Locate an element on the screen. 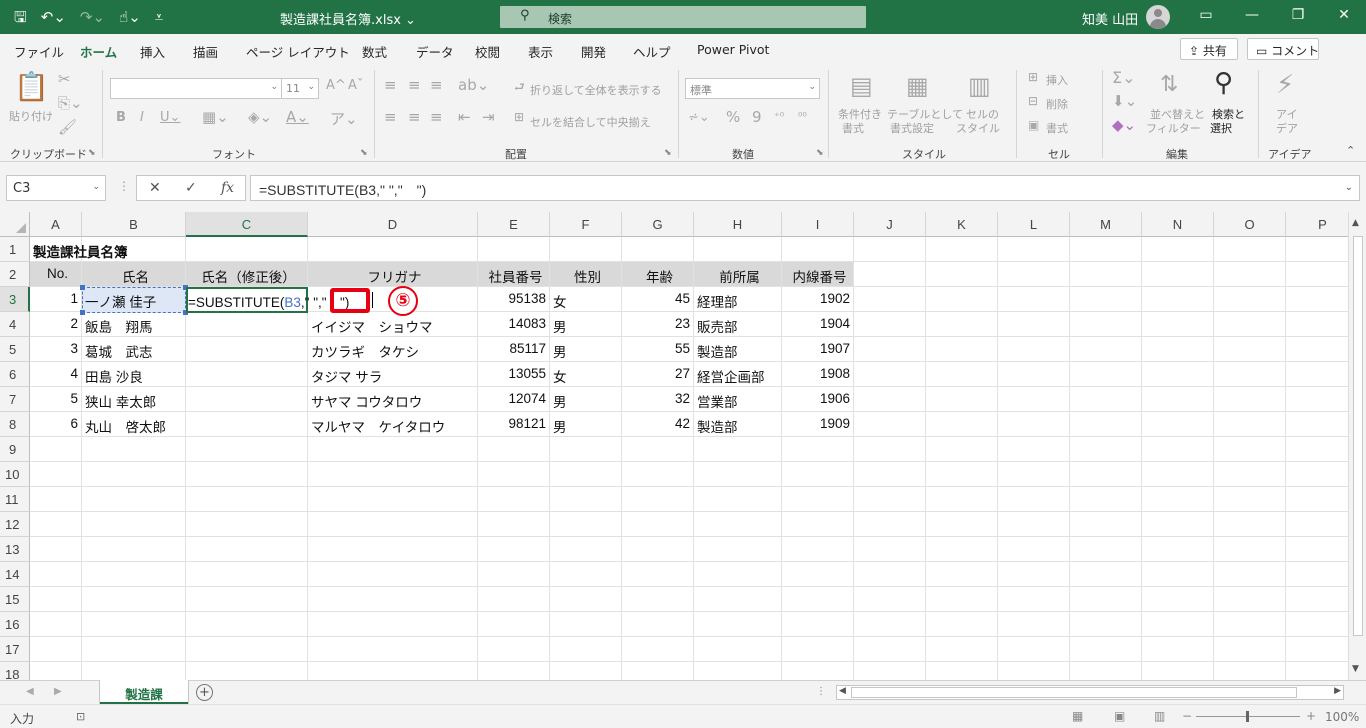 The image size is (1366, 728). font-color-icon: A⌄ is located at coordinates (297, 117).